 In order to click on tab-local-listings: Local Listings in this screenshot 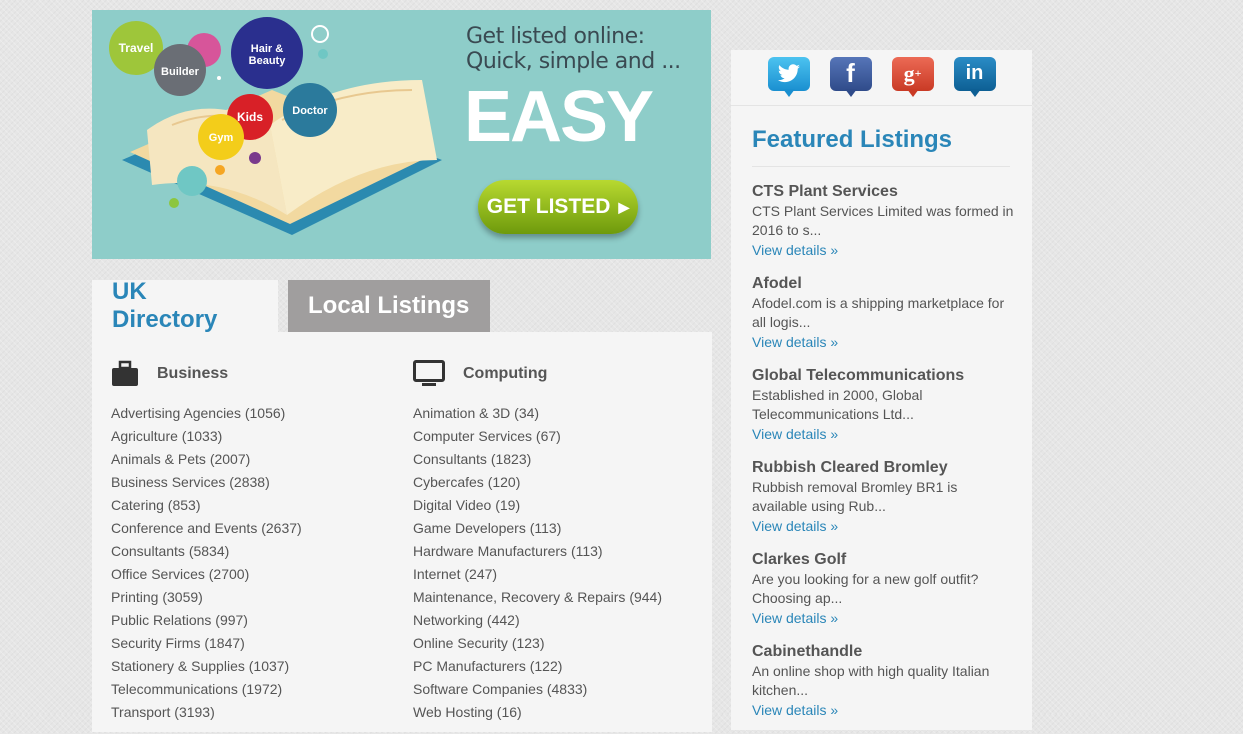, I will do `click(389, 306)`.